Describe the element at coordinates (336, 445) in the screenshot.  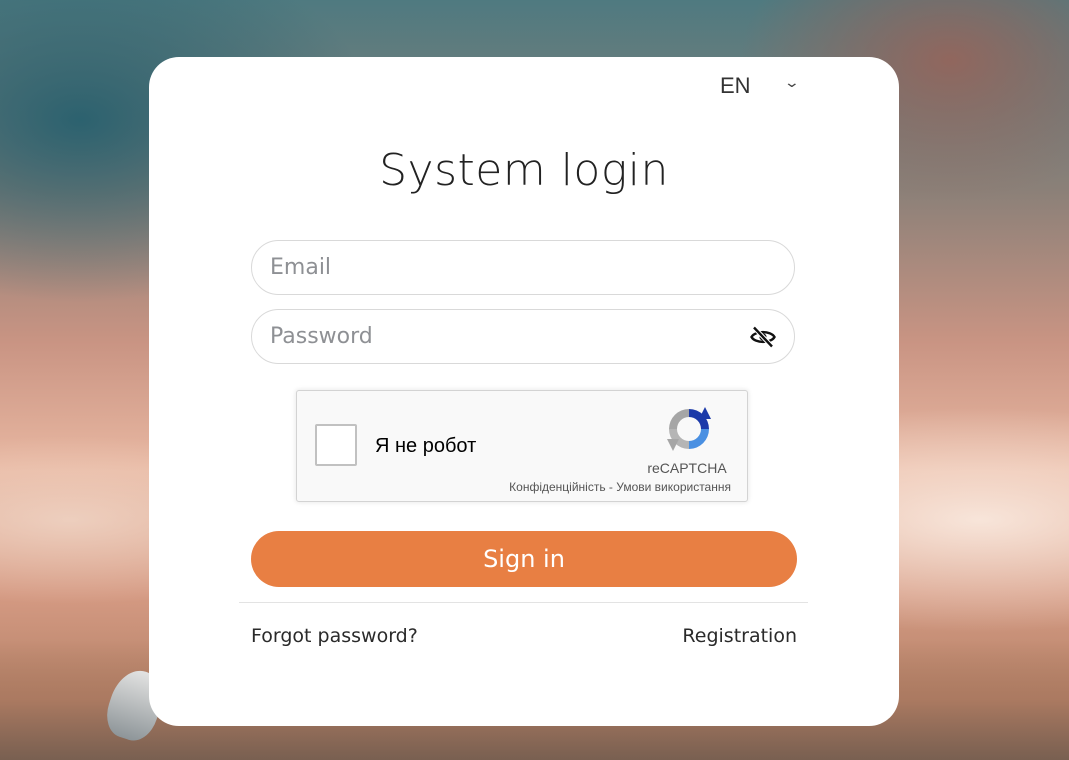
I see `captcha-checkbox` at that location.